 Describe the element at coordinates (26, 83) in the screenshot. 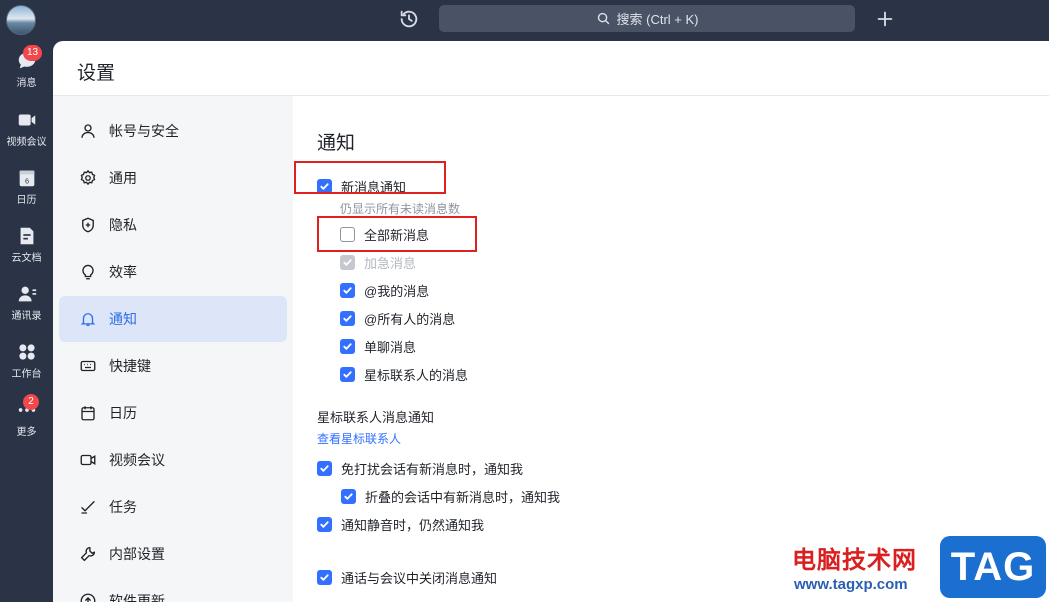

I see `rail-label: 消息` at that location.